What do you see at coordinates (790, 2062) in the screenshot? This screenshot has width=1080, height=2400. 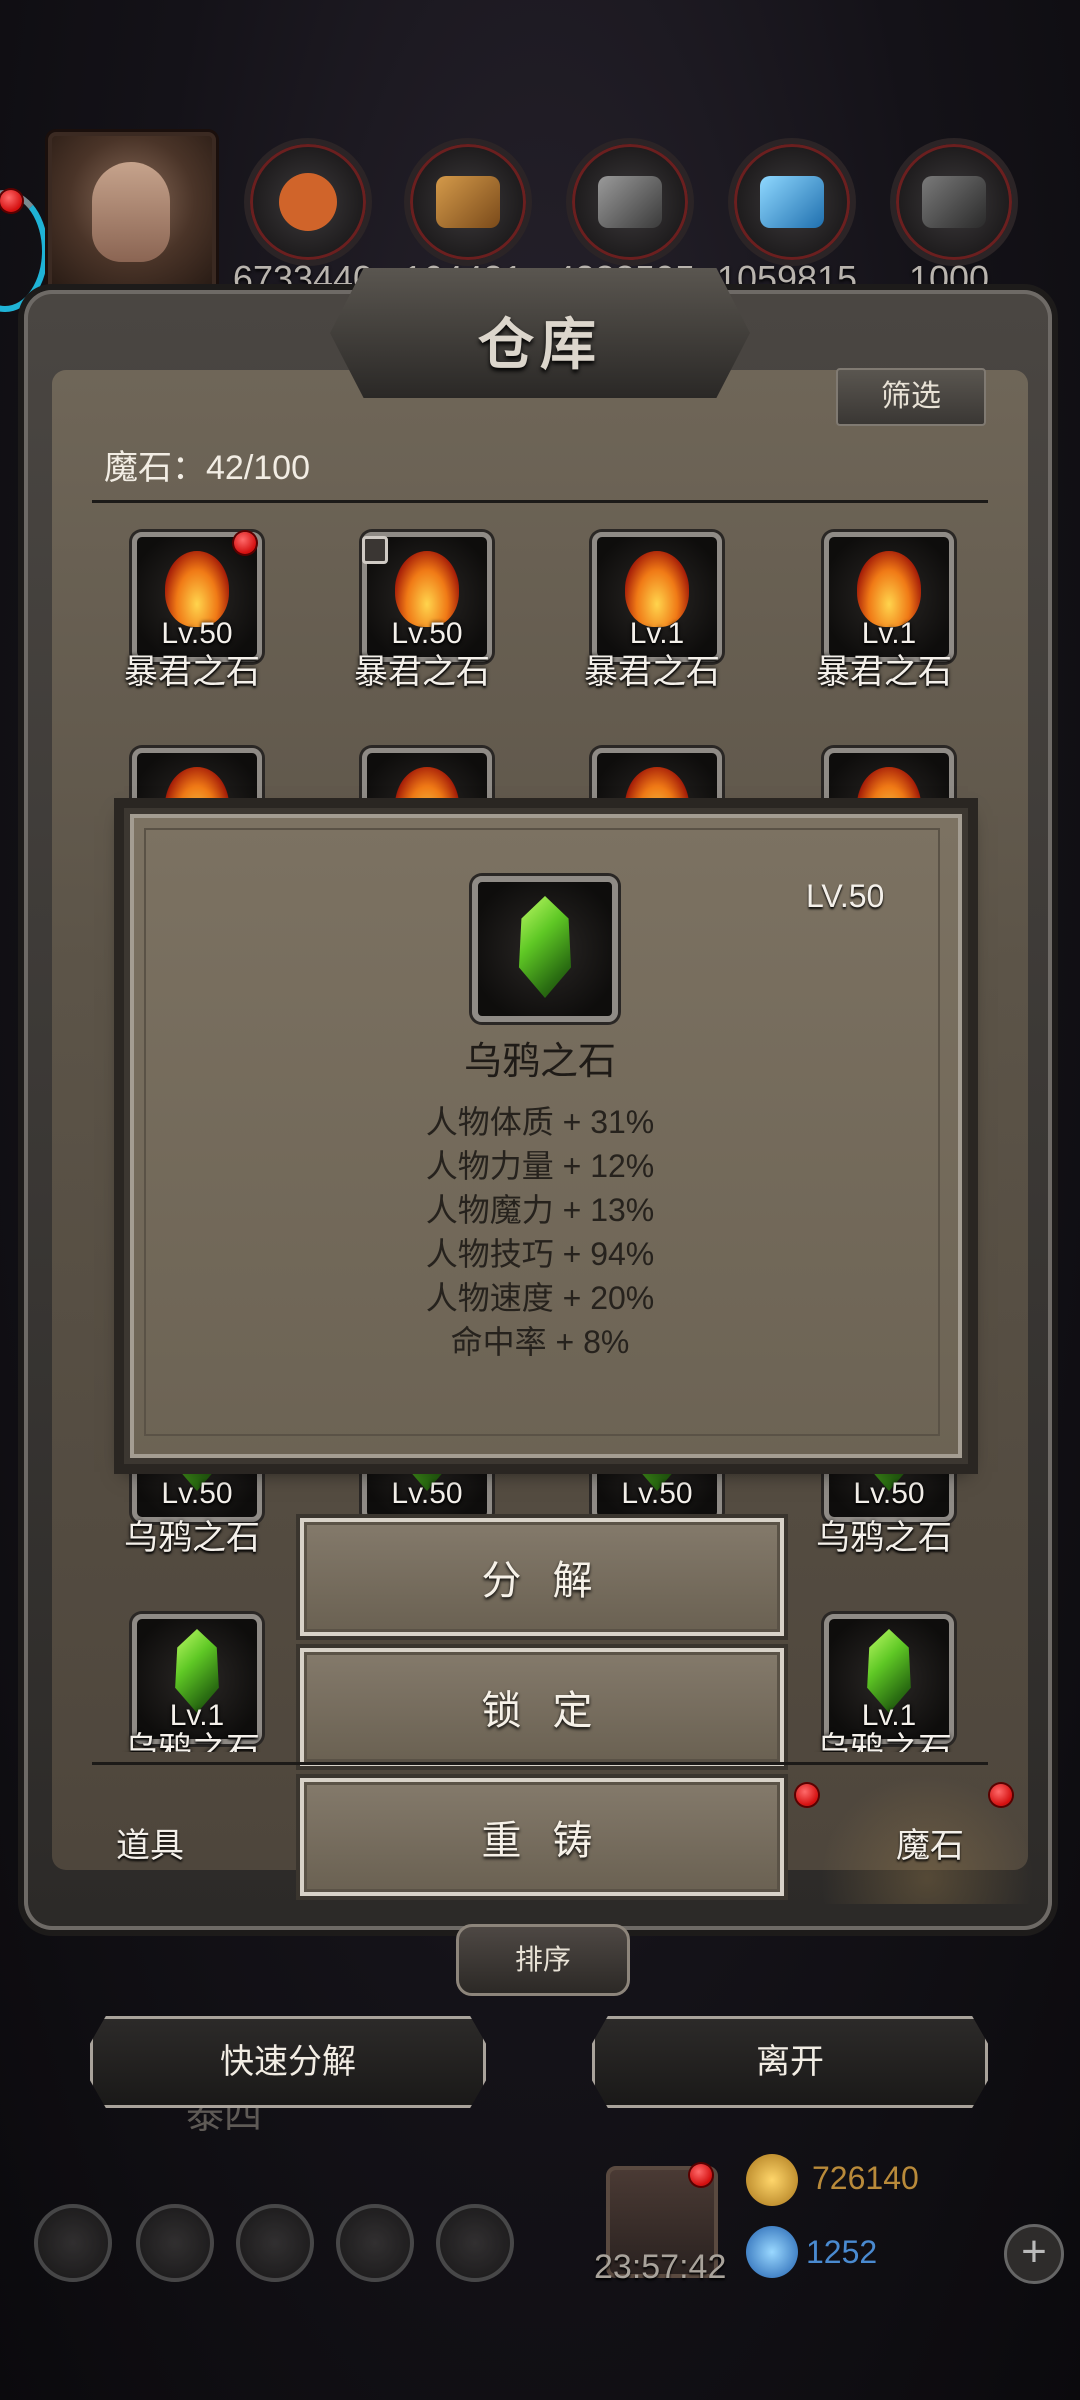 I see `leave-button: 离开` at bounding box center [790, 2062].